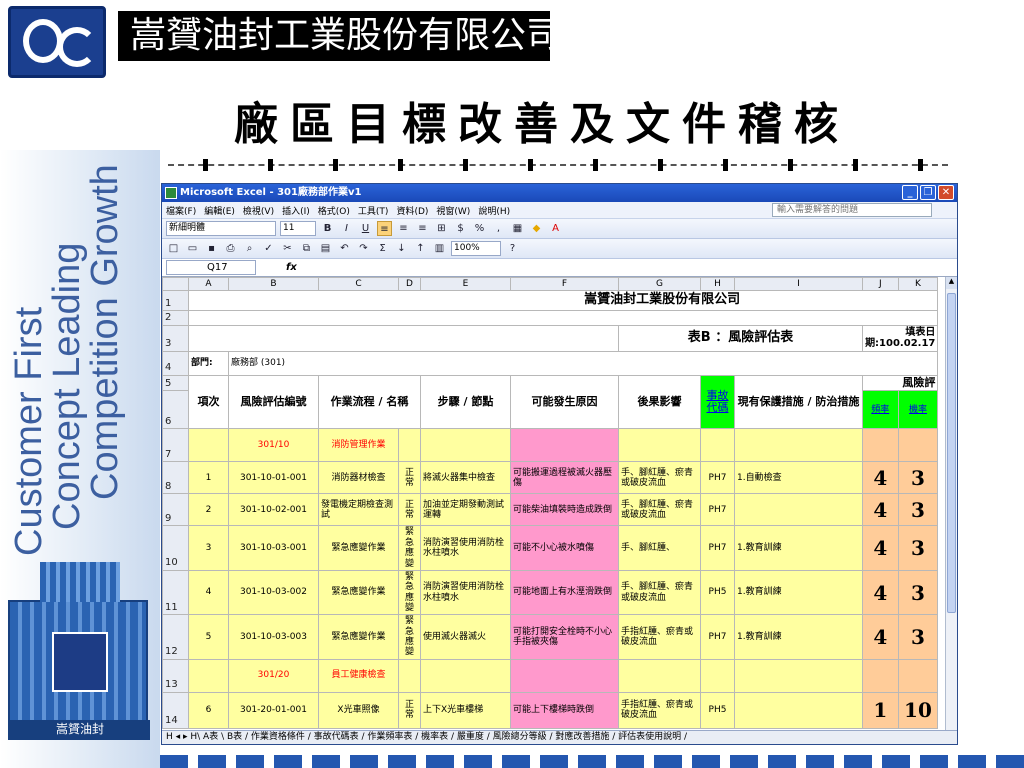 This screenshot has height=768, width=1024. Describe the element at coordinates (181, 210) in the screenshot. I see `menu-file: 檔案(F)` at that location.